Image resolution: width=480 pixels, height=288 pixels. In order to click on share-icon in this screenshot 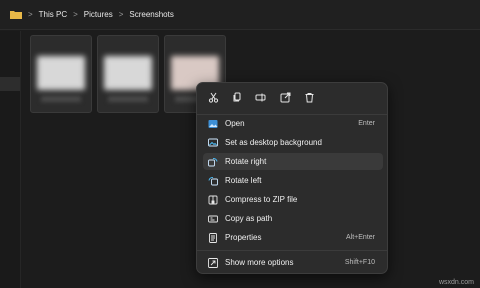, I will do `click(285, 97)`.